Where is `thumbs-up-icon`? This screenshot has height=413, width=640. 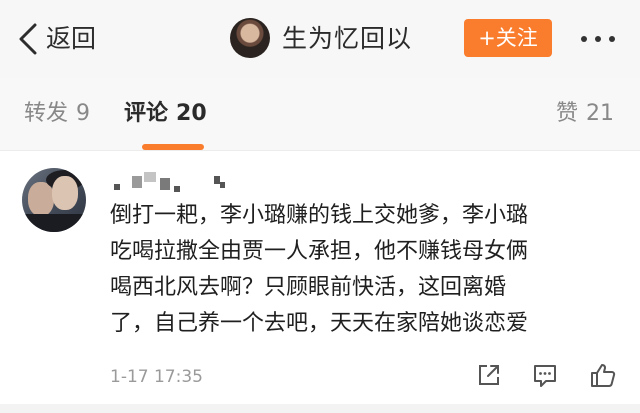
thumbs-up-icon is located at coordinates (603, 375).